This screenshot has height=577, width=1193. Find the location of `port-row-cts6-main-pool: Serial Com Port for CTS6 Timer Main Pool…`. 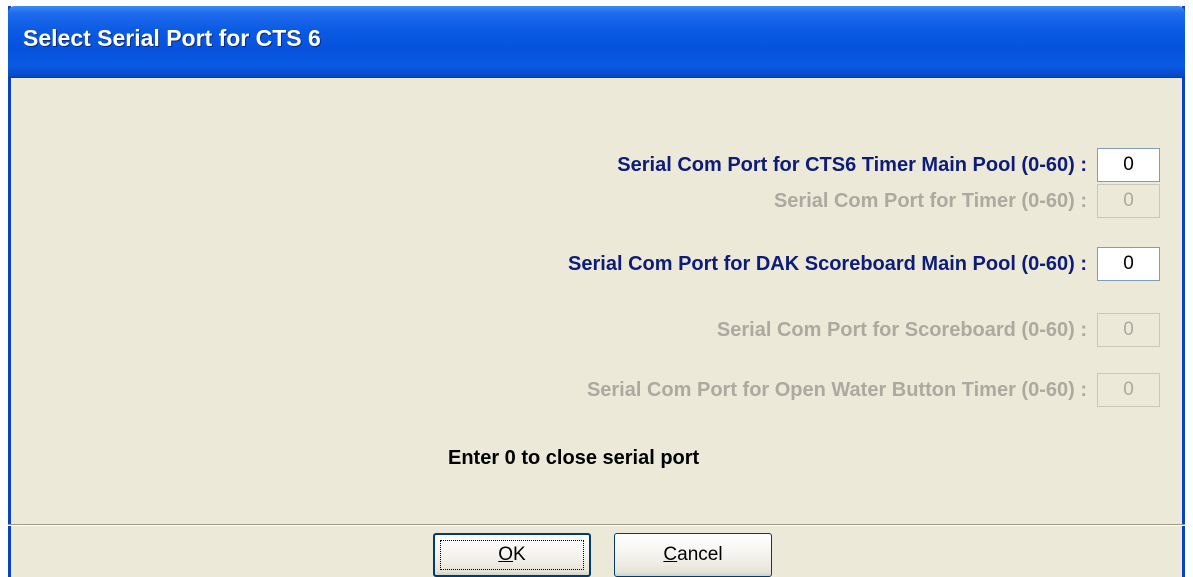

port-row-cts6-main-pool: Serial Com Port for CTS6 Timer Main Pool… is located at coordinates (888, 165).